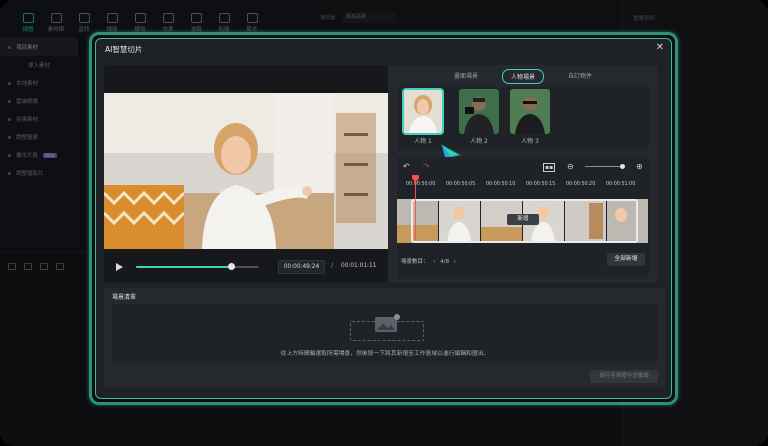 The image size is (768, 446). What do you see at coordinates (445, 262) in the screenshot?
I see `scene-count-value: 4/8` at bounding box center [445, 262].